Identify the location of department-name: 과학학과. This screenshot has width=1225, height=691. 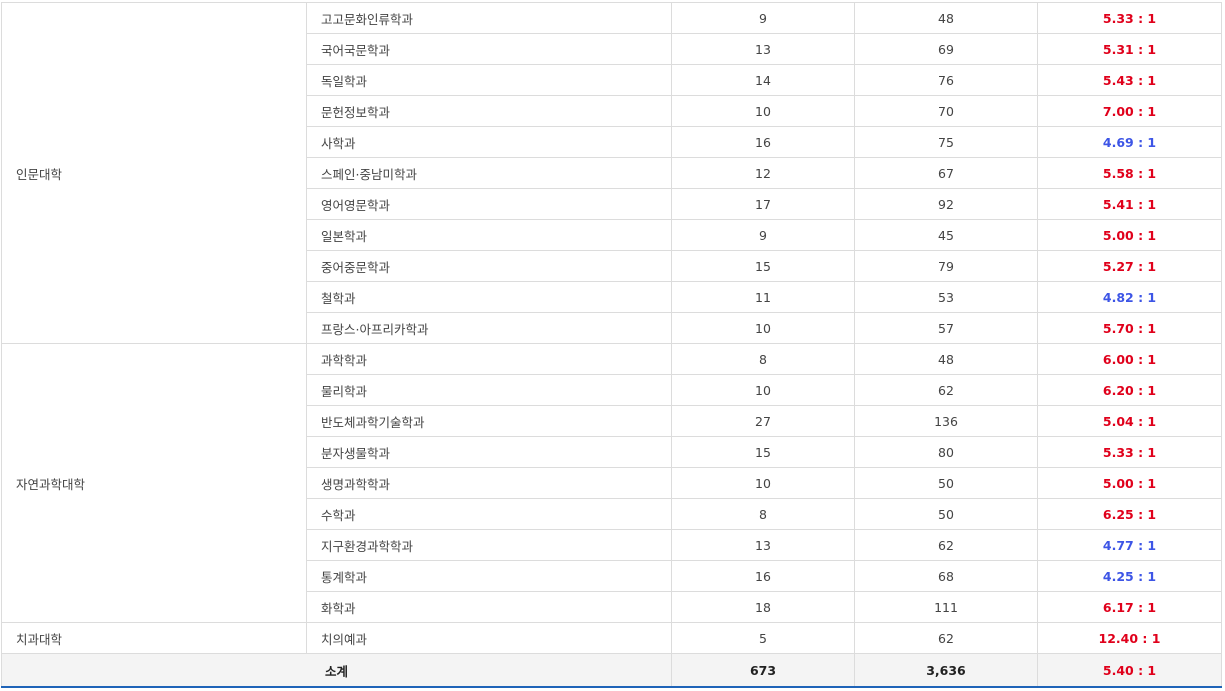
(489, 359).